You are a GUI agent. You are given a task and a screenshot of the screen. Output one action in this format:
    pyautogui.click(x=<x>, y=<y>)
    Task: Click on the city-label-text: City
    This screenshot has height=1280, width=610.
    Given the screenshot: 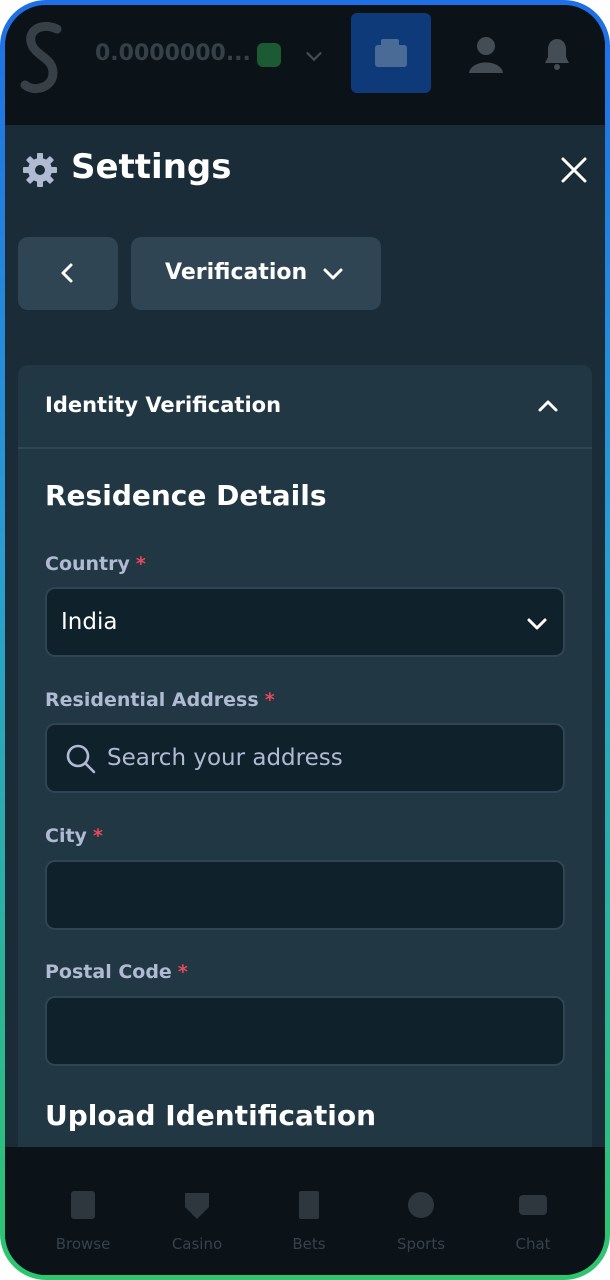 What is the action you would take?
    pyautogui.click(x=66, y=836)
    